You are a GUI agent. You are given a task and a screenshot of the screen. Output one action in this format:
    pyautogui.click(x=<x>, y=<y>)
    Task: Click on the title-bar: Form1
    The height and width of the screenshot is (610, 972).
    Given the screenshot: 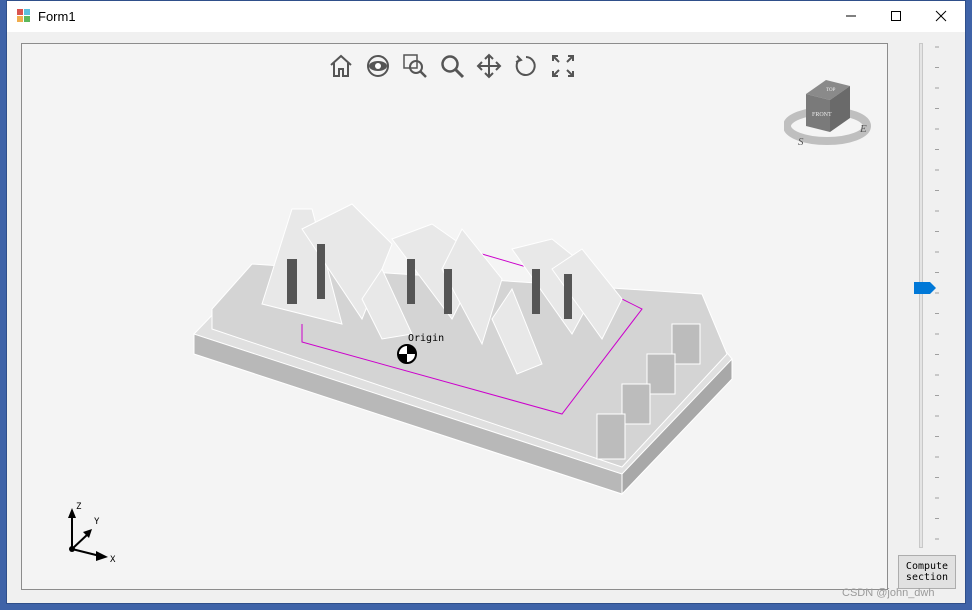 What is the action you would take?
    pyautogui.click(x=486, y=16)
    